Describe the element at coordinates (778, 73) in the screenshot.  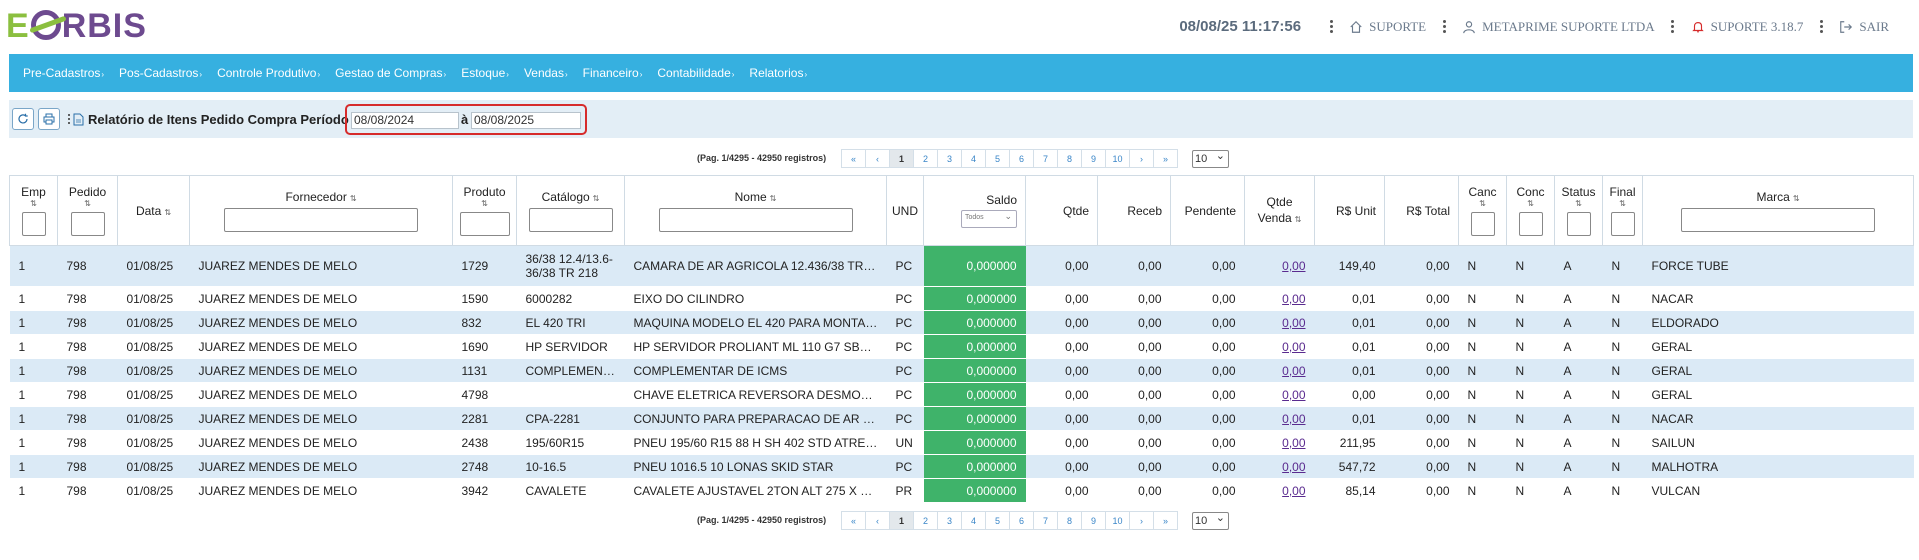
I see `nav-relatorios: Relatorios›` at that location.